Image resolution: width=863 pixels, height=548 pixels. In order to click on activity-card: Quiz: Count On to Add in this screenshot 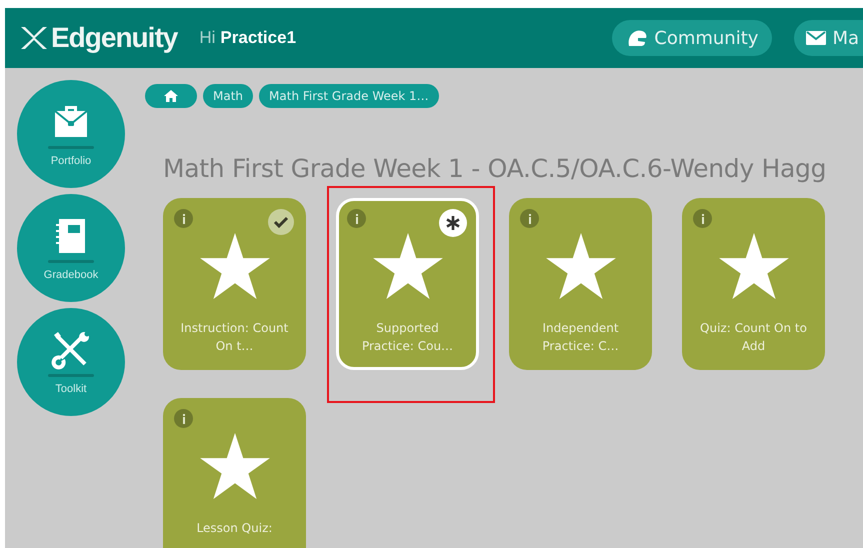, I will do `click(753, 284)`.